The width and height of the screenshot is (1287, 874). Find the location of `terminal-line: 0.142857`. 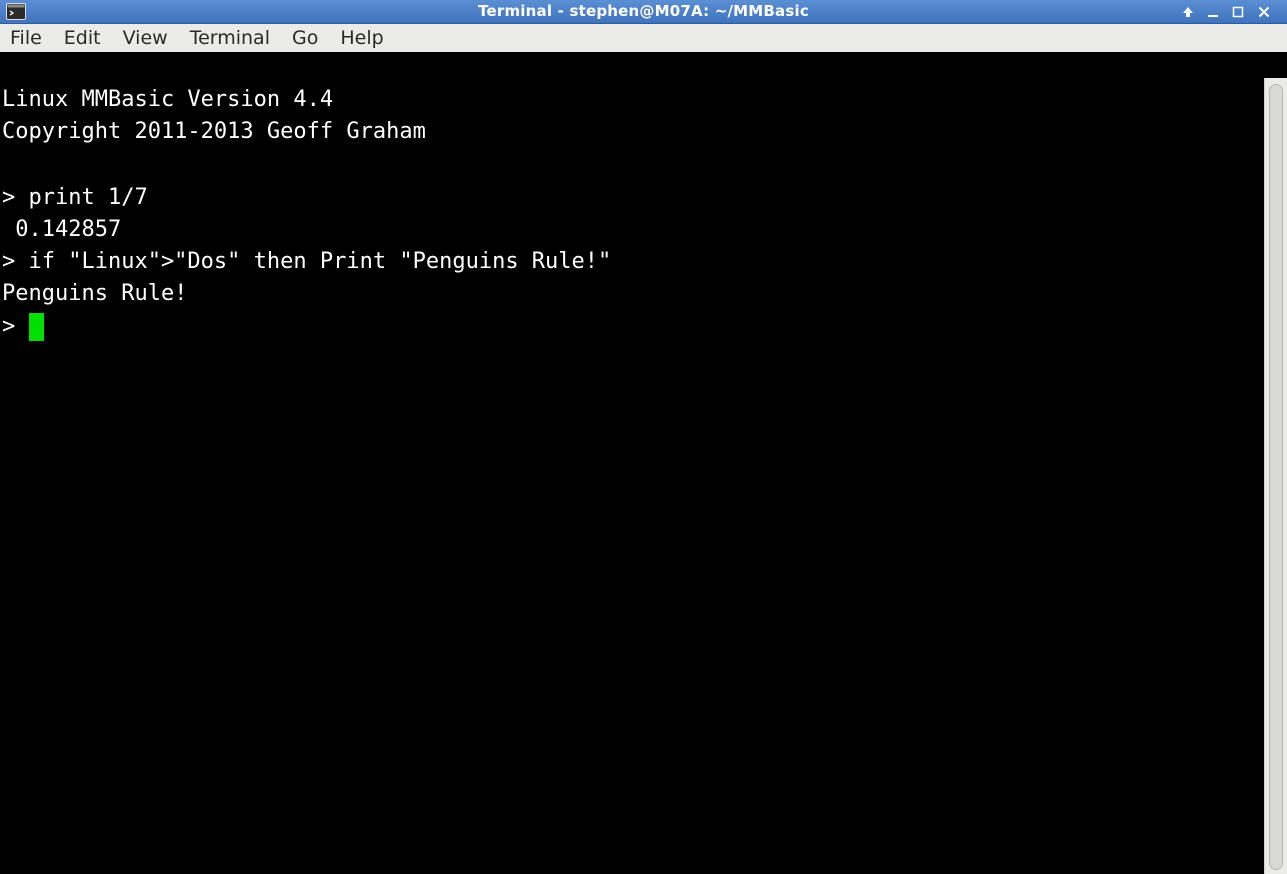

terminal-line: 0.142857 is located at coordinates (62, 229).